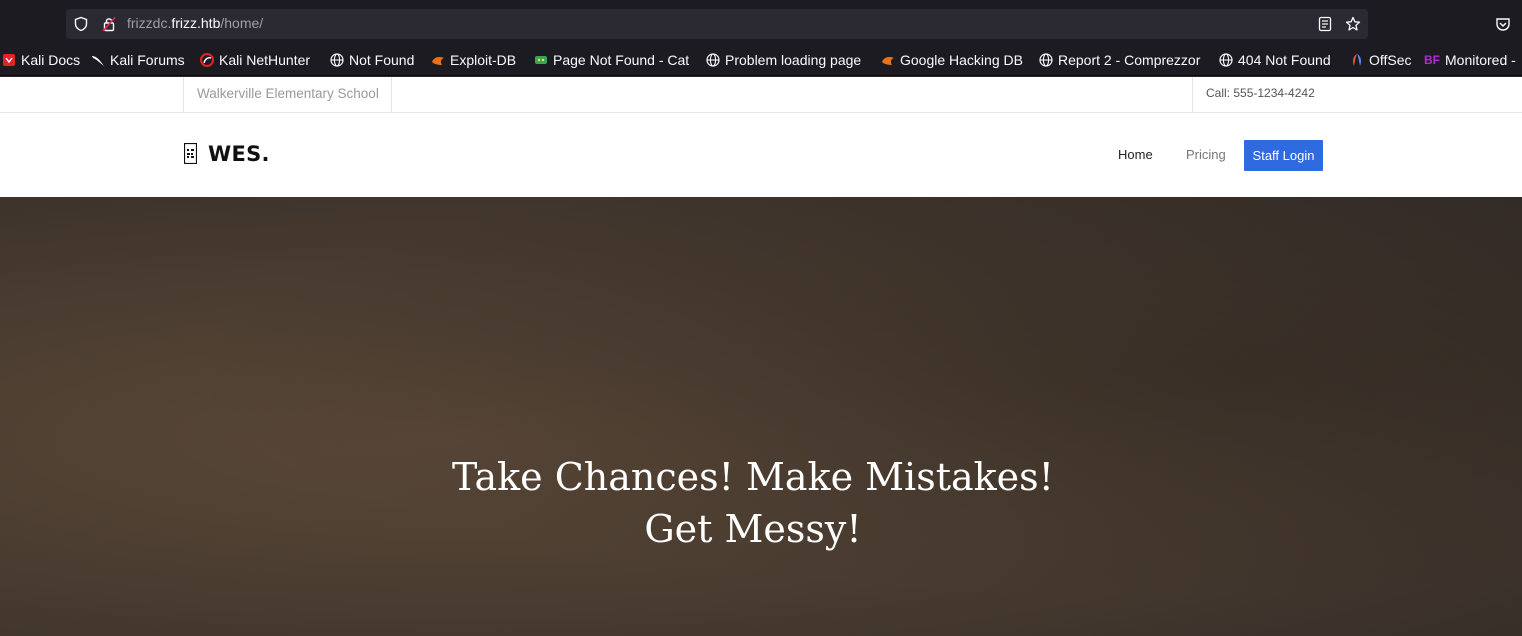 The width and height of the screenshot is (1522, 636). I want to click on site-navbar: WES. Home Pricing Staff Login, so click(761, 155).